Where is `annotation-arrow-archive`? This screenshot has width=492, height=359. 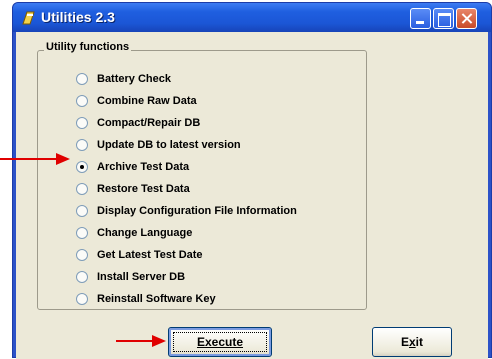
annotation-arrow-archive is located at coordinates (35, 159).